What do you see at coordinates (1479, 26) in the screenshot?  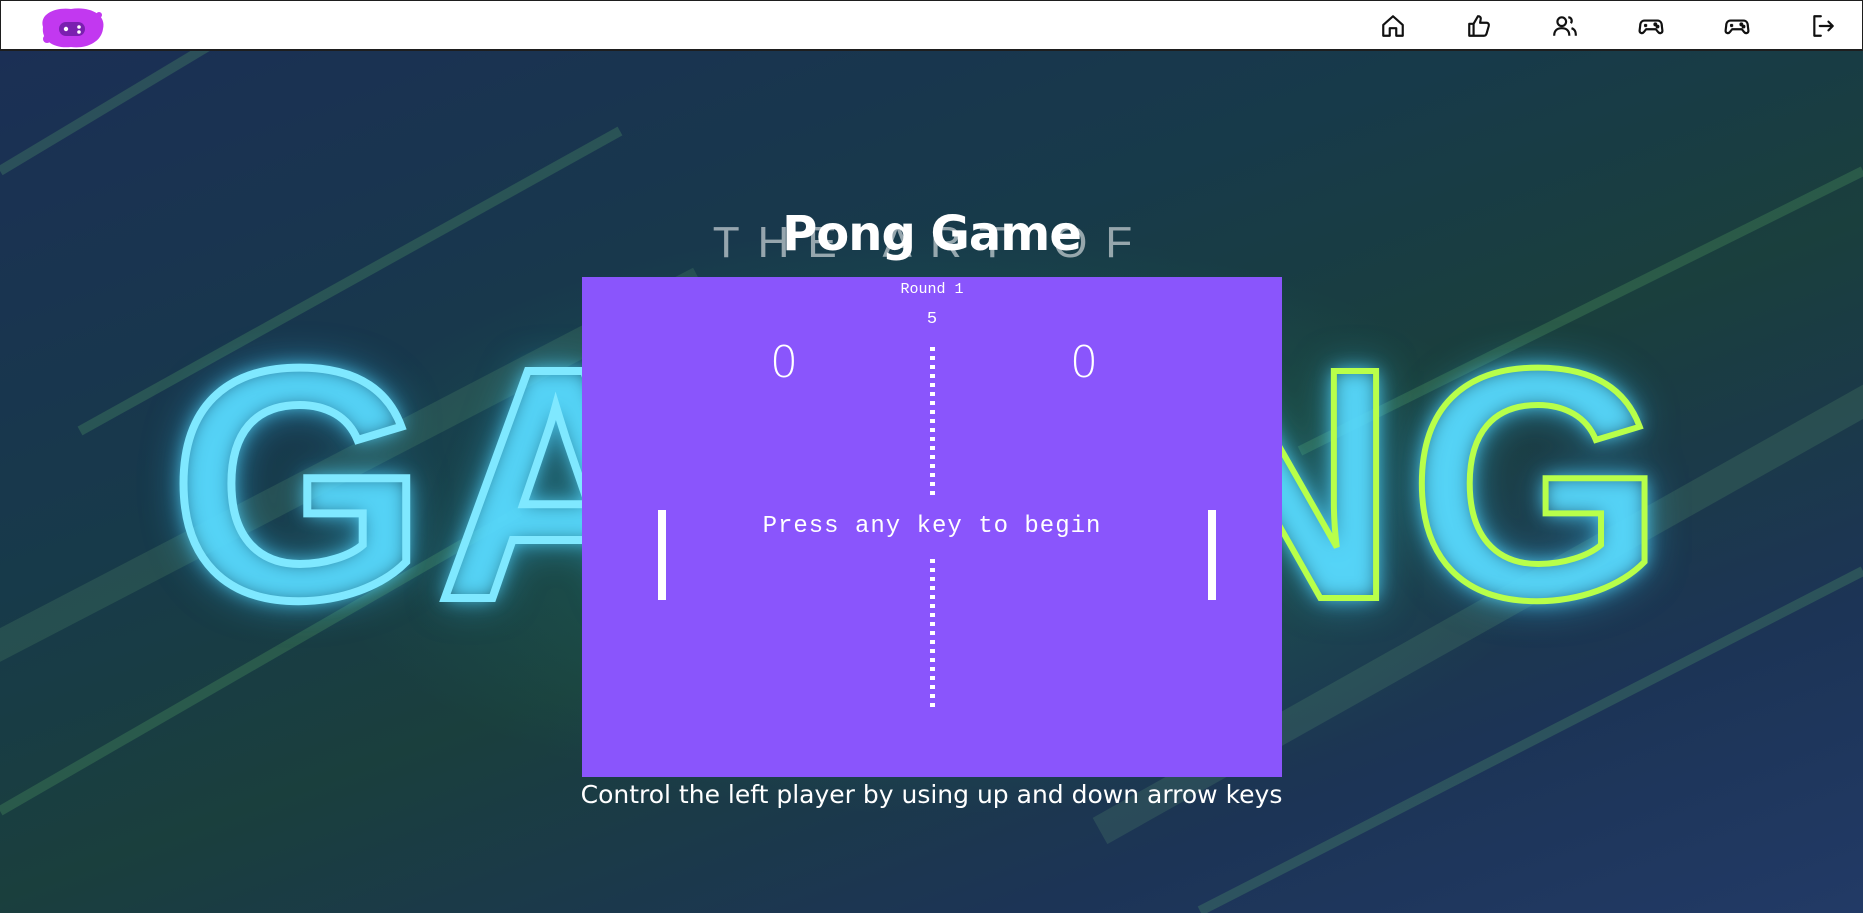 I see `thumbs-up-icon` at bounding box center [1479, 26].